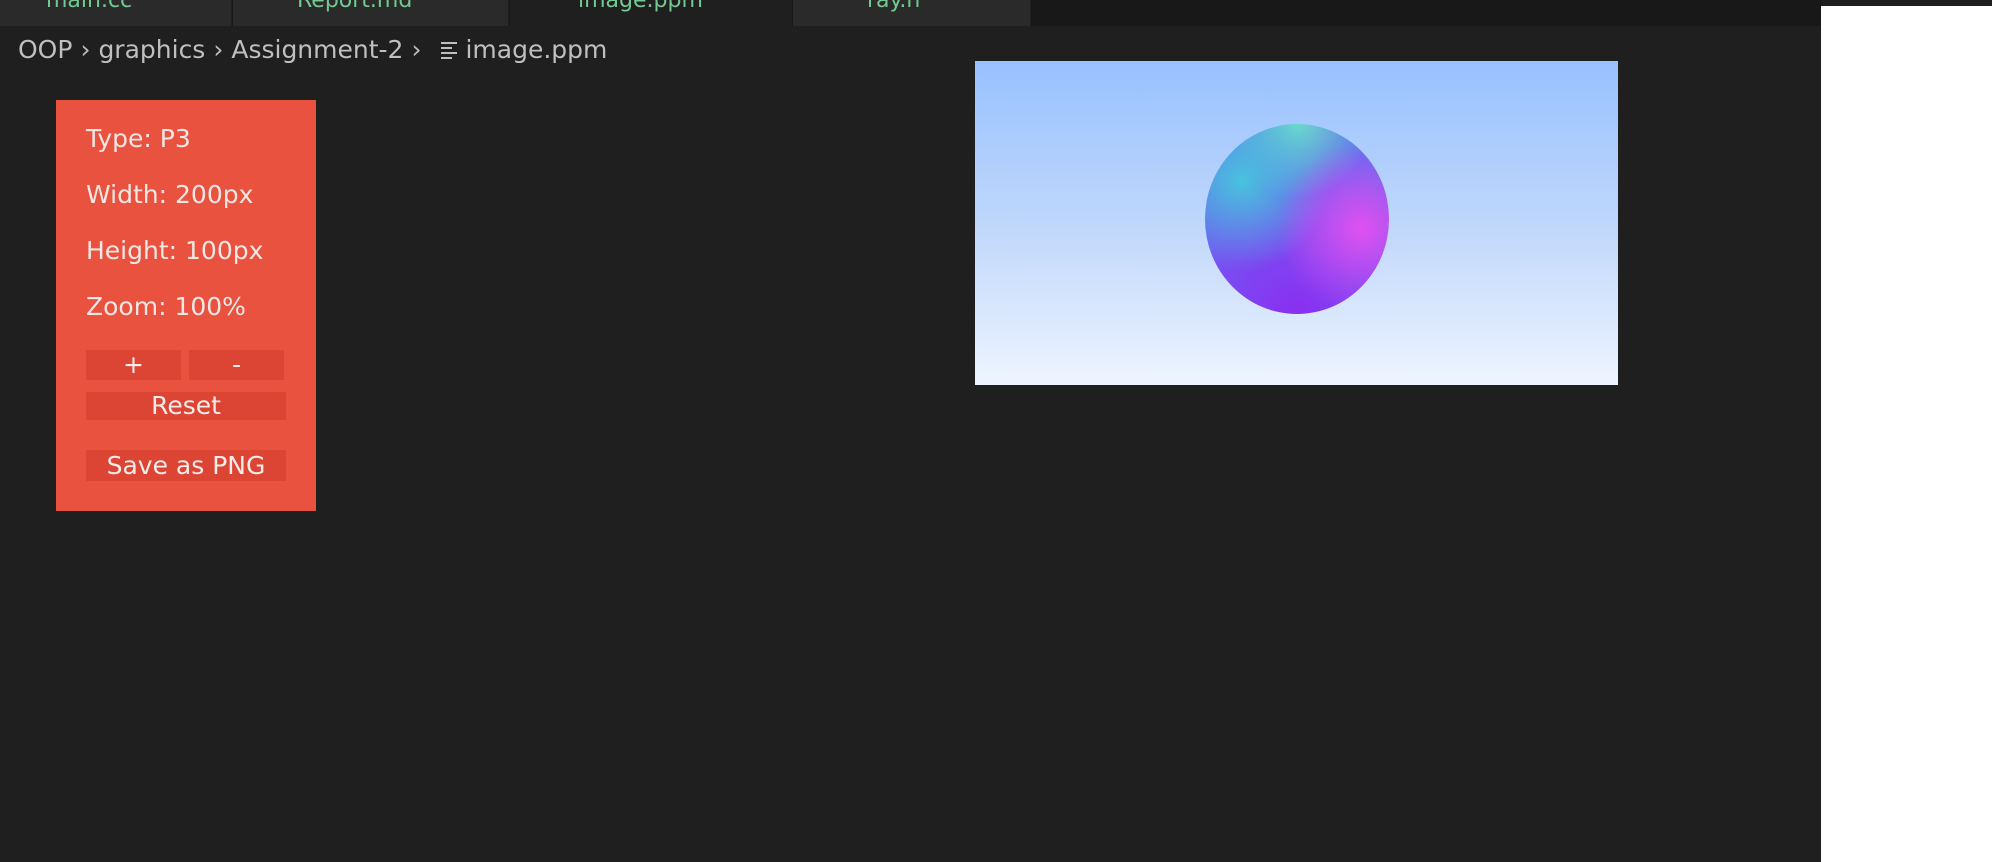  Describe the element at coordinates (236, 365) in the screenshot. I see `zoom-out-button: -` at that location.